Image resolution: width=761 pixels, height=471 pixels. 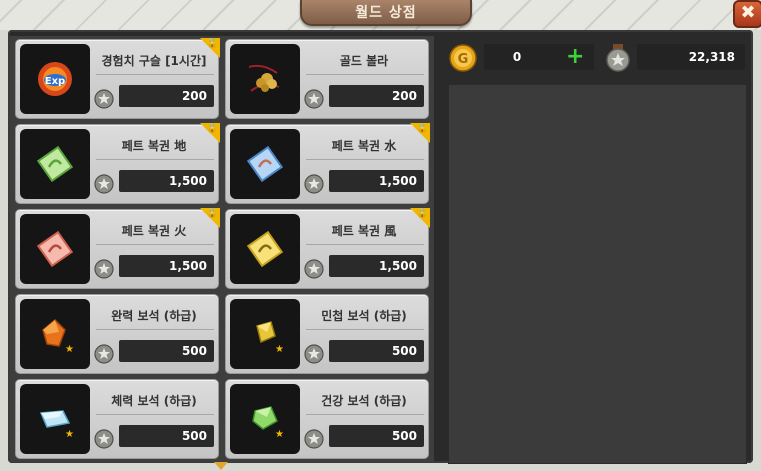 What do you see at coordinates (117, 163) in the screenshot?
I see `shop-item-pet-ticket-earth: 🔒 페트 복권 地 1,500` at bounding box center [117, 163].